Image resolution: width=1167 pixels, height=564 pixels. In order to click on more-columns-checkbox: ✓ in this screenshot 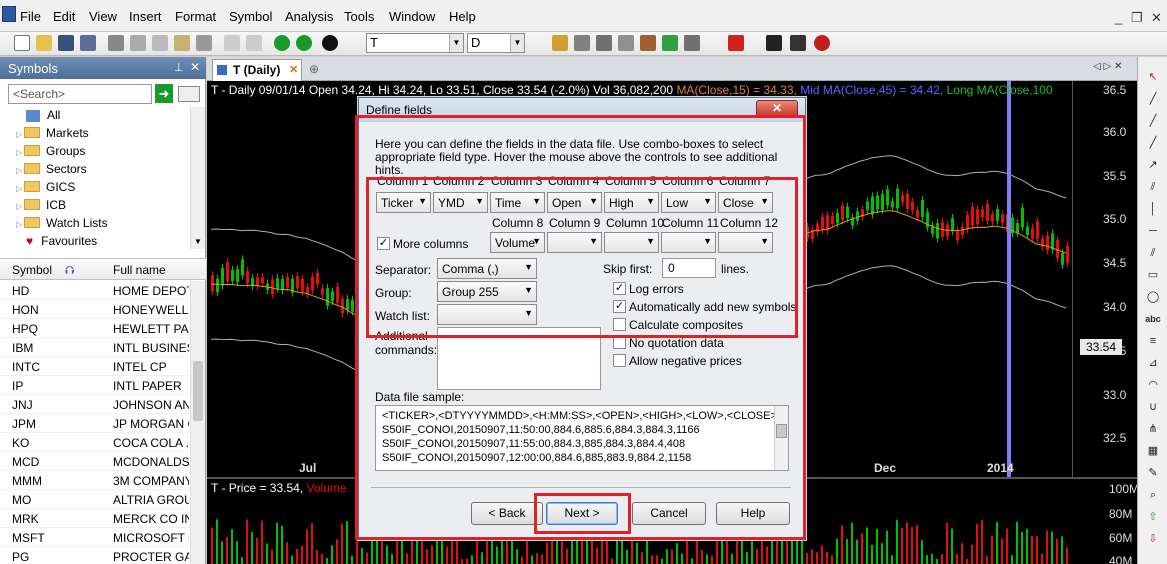, I will do `click(383, 243)`.